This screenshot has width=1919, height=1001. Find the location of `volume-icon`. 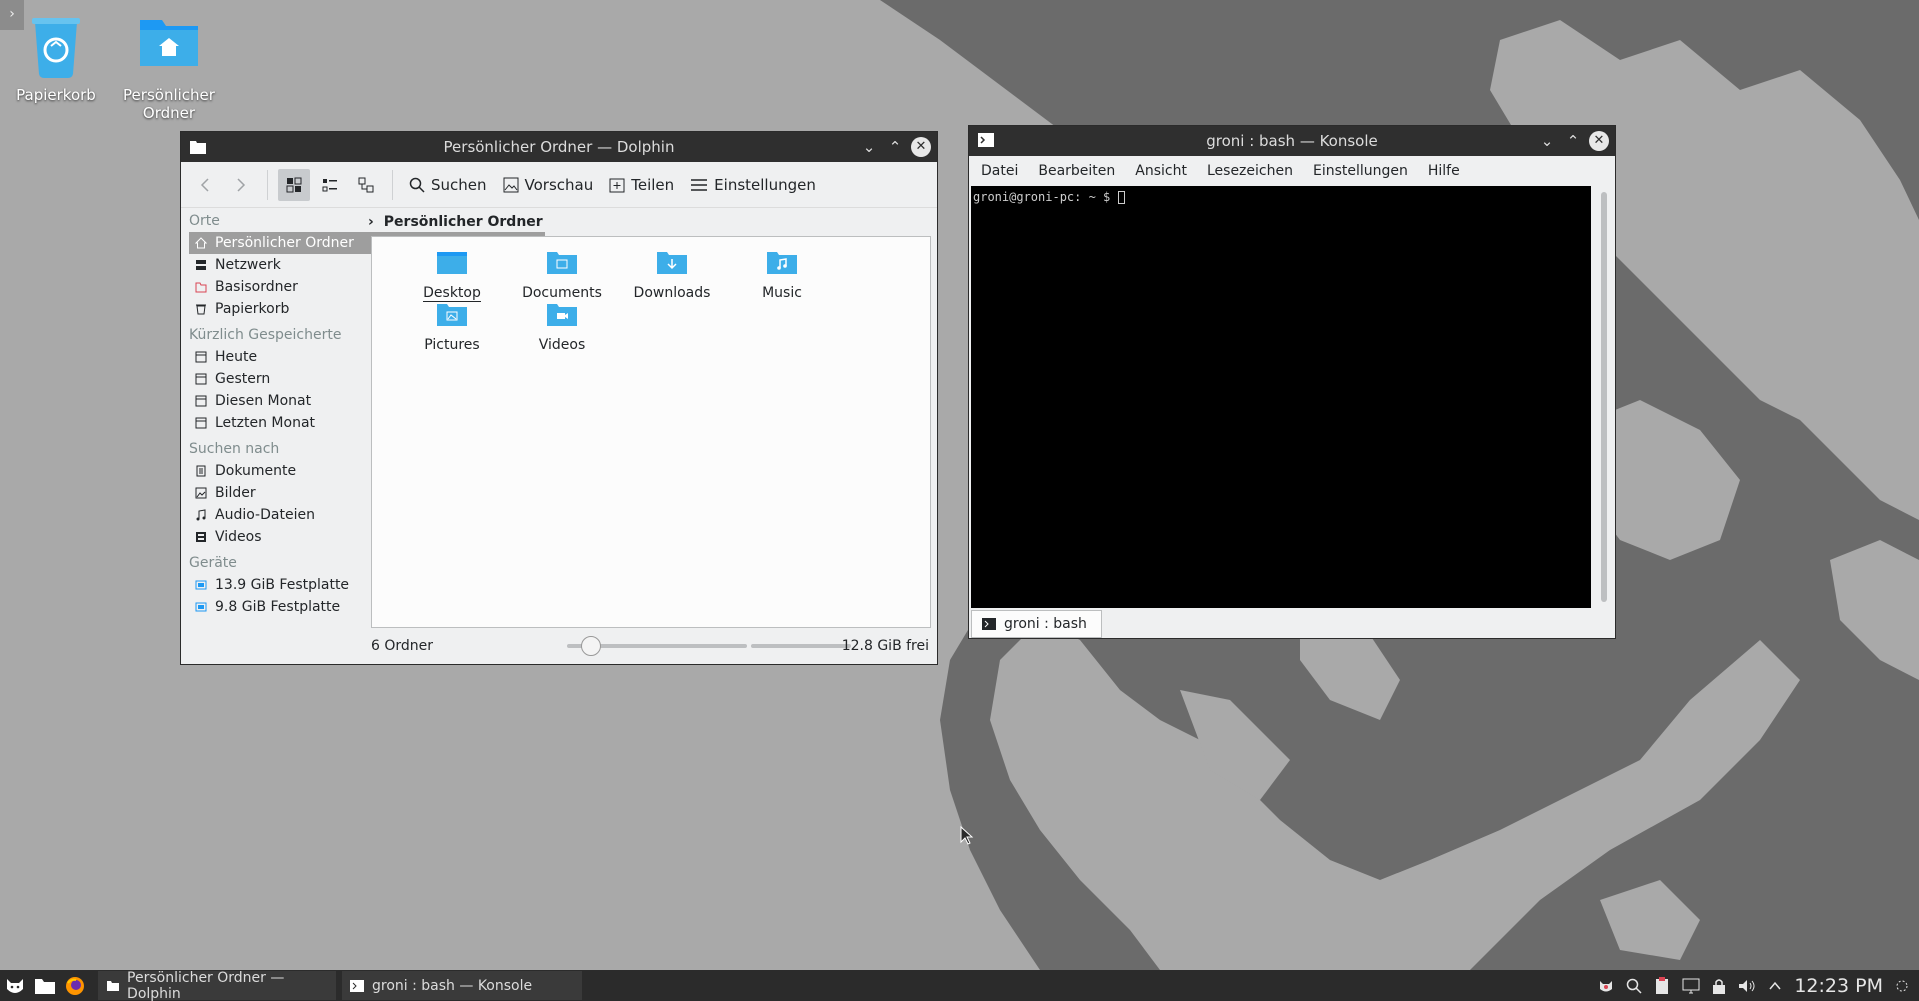

volume-icon is located at coordinates (1747, 986).